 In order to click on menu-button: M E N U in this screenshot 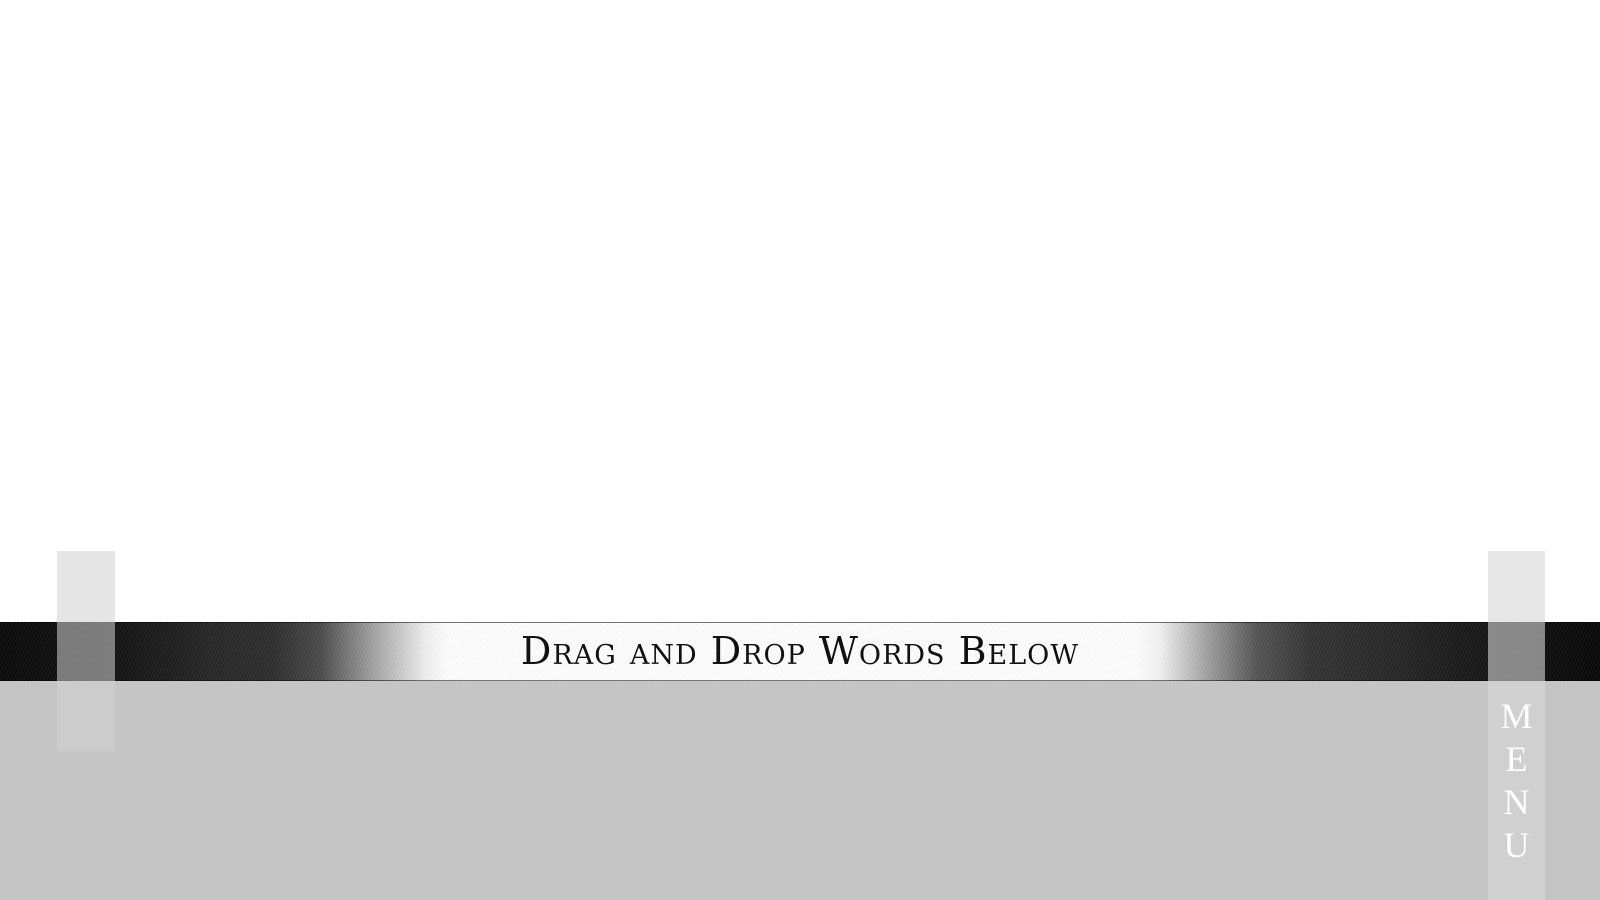, I will do `click(1516, 725)`.